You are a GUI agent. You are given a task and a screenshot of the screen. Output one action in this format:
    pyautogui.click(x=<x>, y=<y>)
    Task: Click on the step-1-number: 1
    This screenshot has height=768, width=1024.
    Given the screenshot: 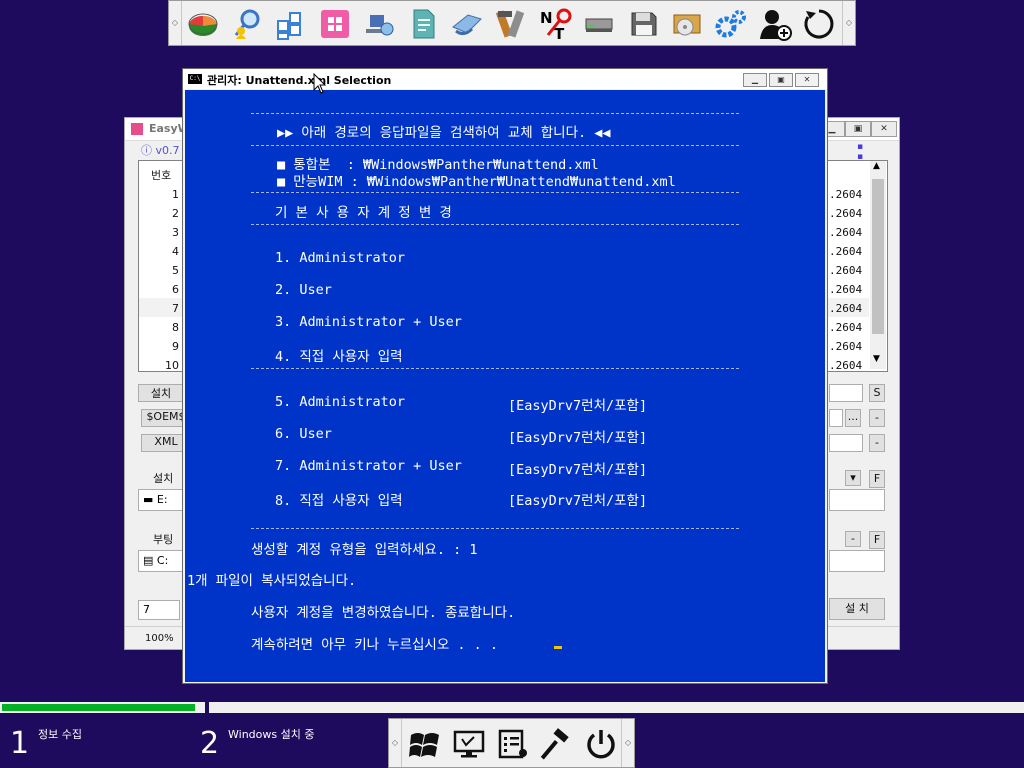 What is the action you would take?
    pyautogui.click(x=20, y=743)
    